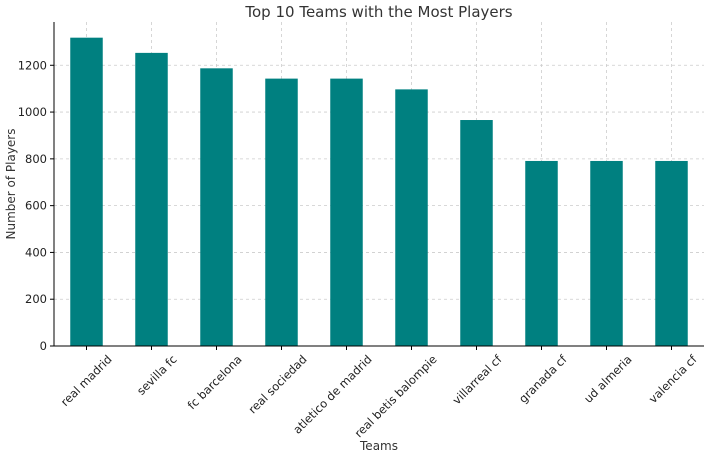  What do you see at coordinates (673, 379) in the screenshot?
I see `x-tick-label: valencia cf` at bounding box center [673, 379].